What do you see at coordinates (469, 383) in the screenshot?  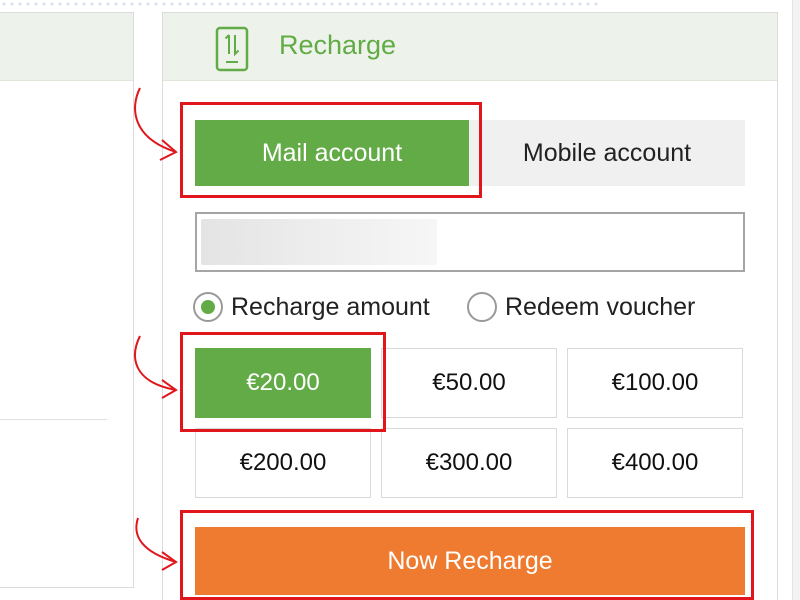 I see `amount-option-50: €50.00` at bounding box center [469, 383].